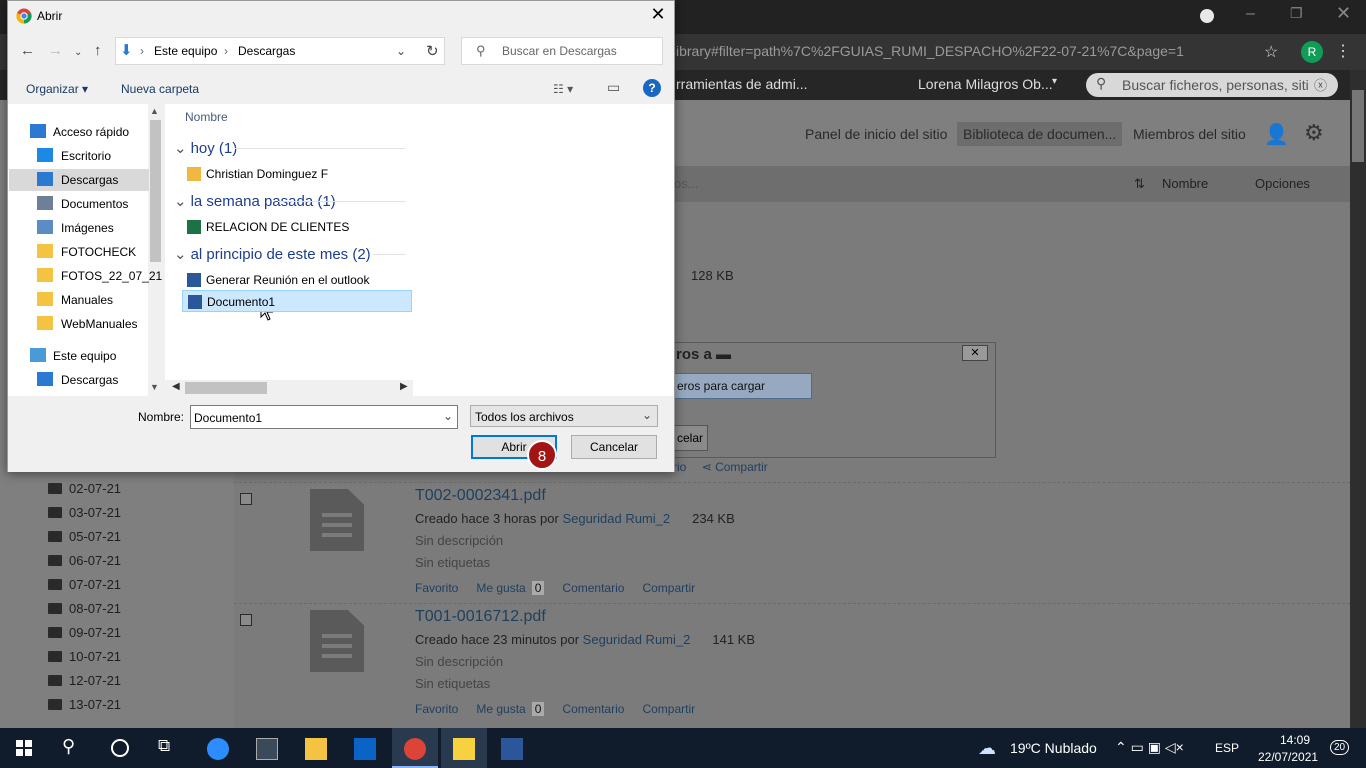  What do you see at coordinates (155, 191) in the screenshot?
I see `nav-scroll-thumb` at bounding box center [155, 191].